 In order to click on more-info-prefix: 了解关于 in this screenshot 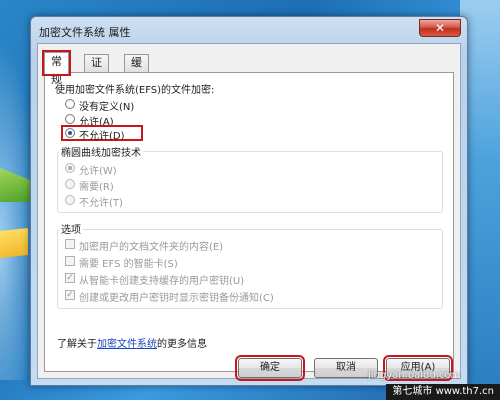, I will do `click(77, 344)`.